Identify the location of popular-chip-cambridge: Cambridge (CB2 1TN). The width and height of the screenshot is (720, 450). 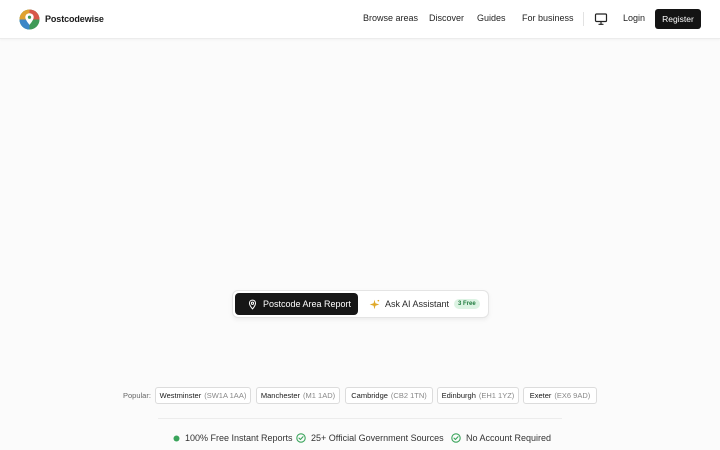
(389, 395).